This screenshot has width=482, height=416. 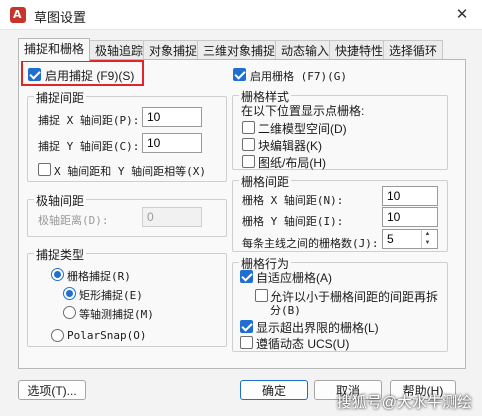 I want to click on adaptive-grid-label: 自适应栅格(A), so click(x=294, y=277).